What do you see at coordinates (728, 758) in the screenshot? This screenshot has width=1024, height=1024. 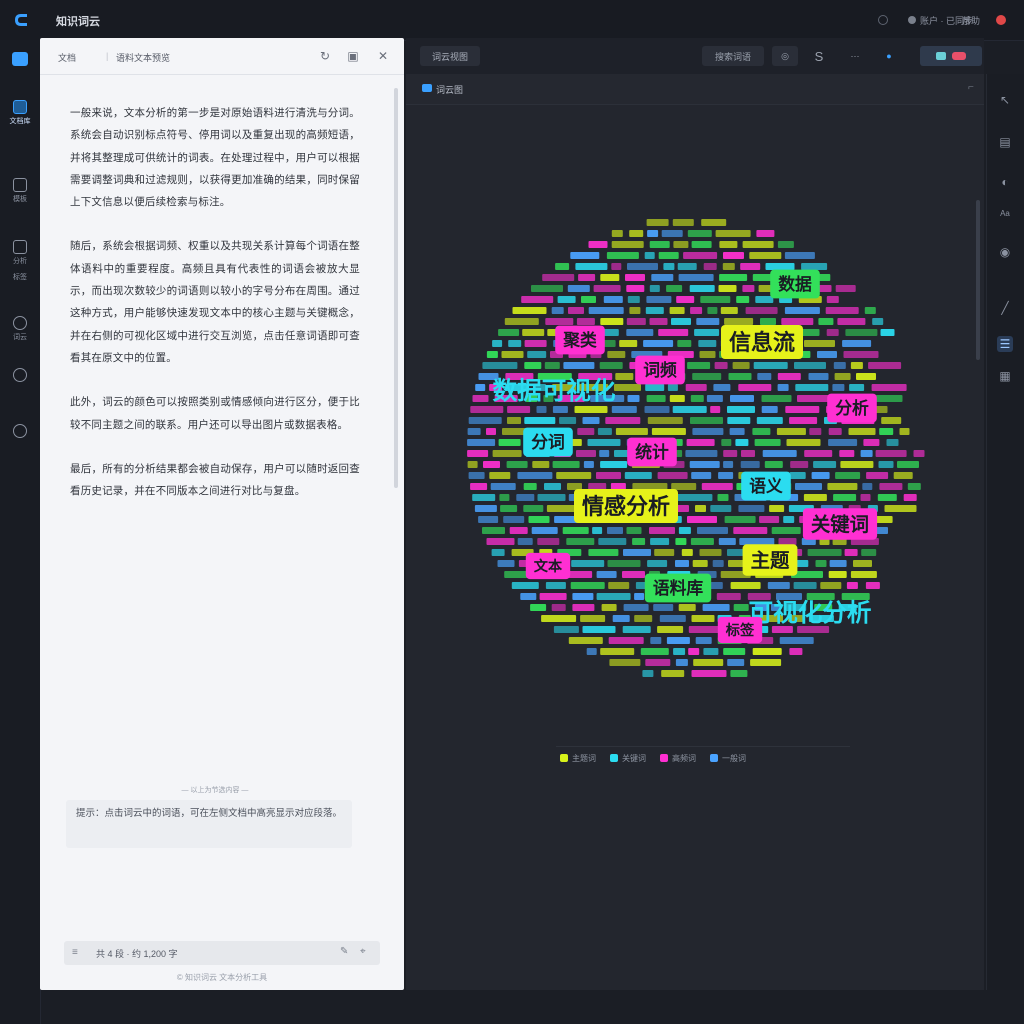 I see `legend-item: 一般词` at bounding box center [728, 758].